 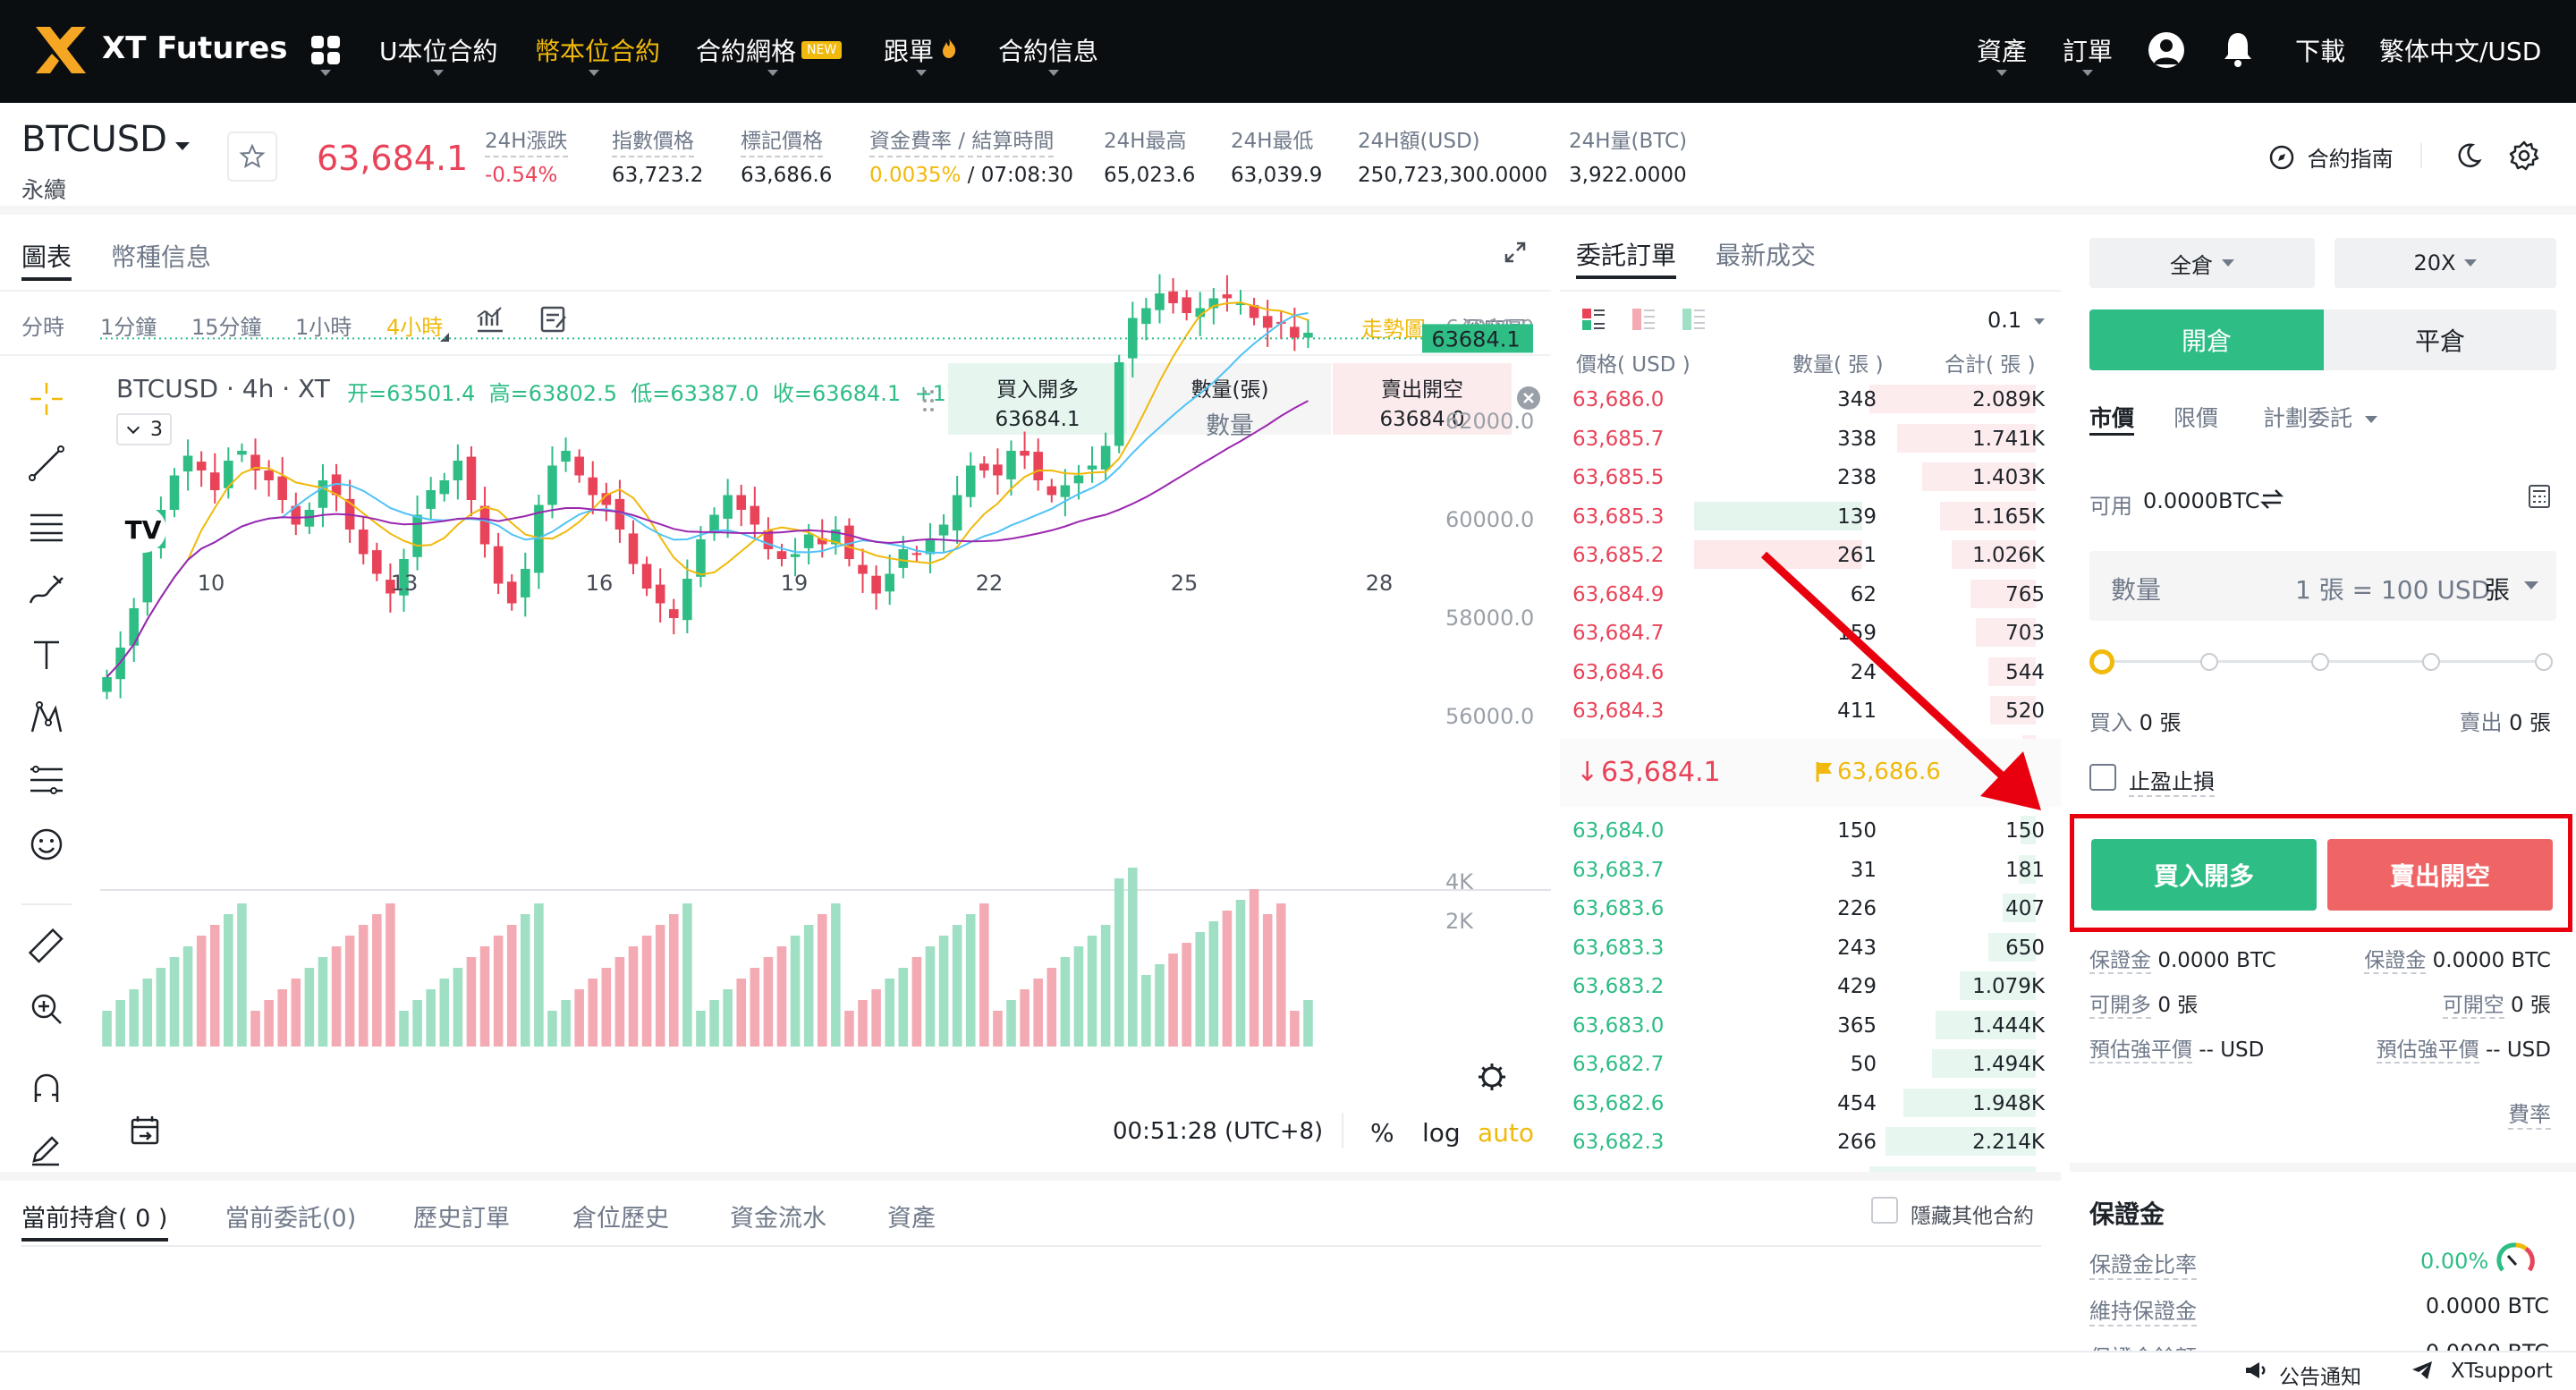 What do you see at coordinates (597, 50) in the screenshot?
I see `nav-coin-futures: 幣本位合約` at bounding box center [597, 50].